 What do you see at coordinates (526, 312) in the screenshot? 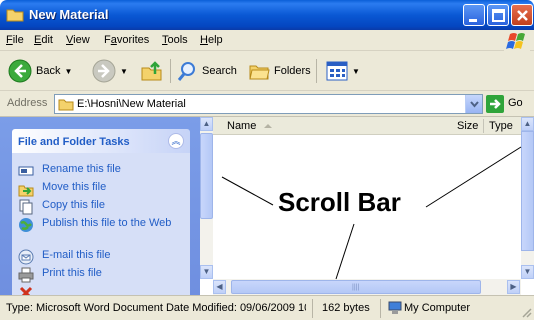
I see `resize-grip-icon` at bounding box center [526, 312].